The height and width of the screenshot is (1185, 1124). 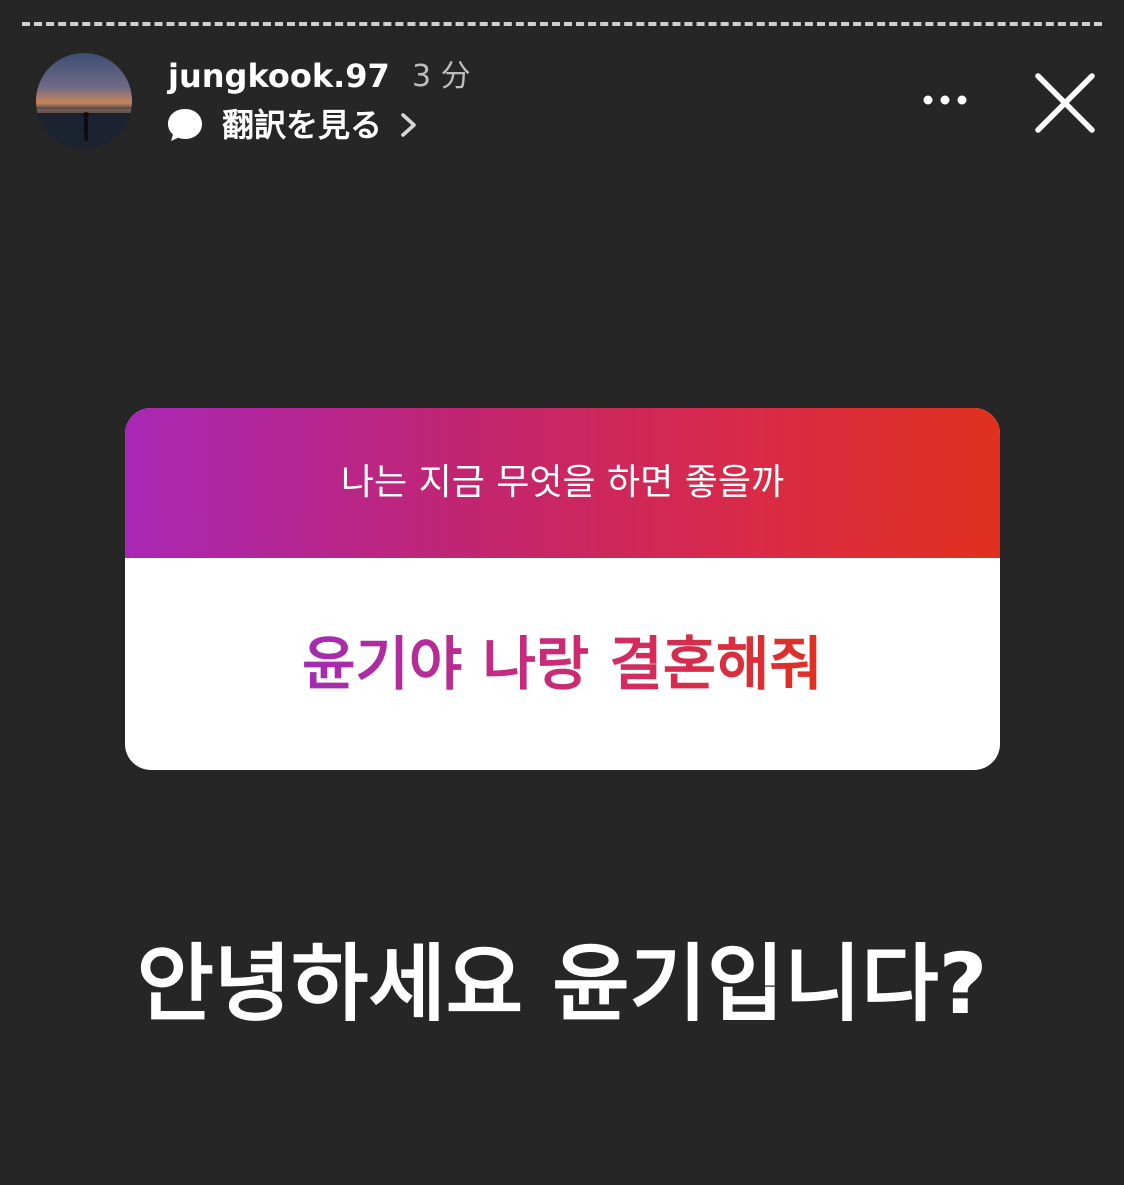 I want to click on story-progress-bar, so click(x=562, y=24).